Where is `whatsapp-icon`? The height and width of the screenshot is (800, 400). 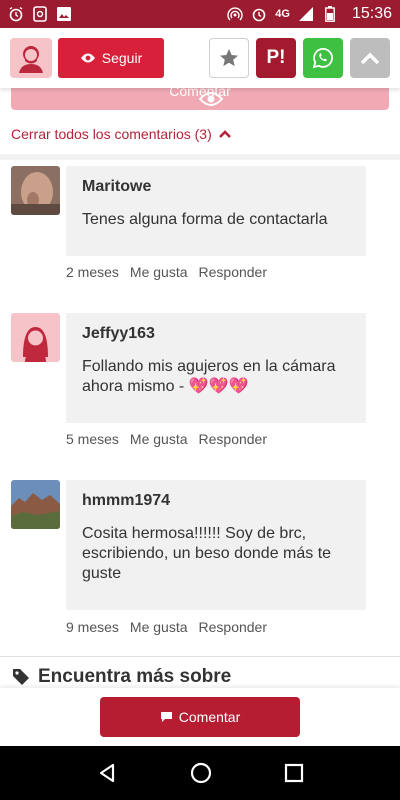
whatsapp-icon is located at coordinates (322, 58).